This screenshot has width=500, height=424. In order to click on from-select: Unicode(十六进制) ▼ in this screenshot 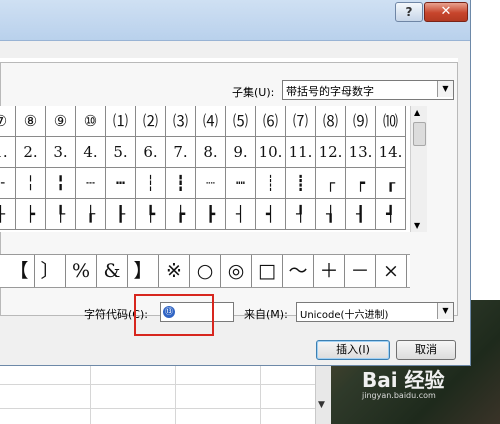, I will do `click(375, 312)`.